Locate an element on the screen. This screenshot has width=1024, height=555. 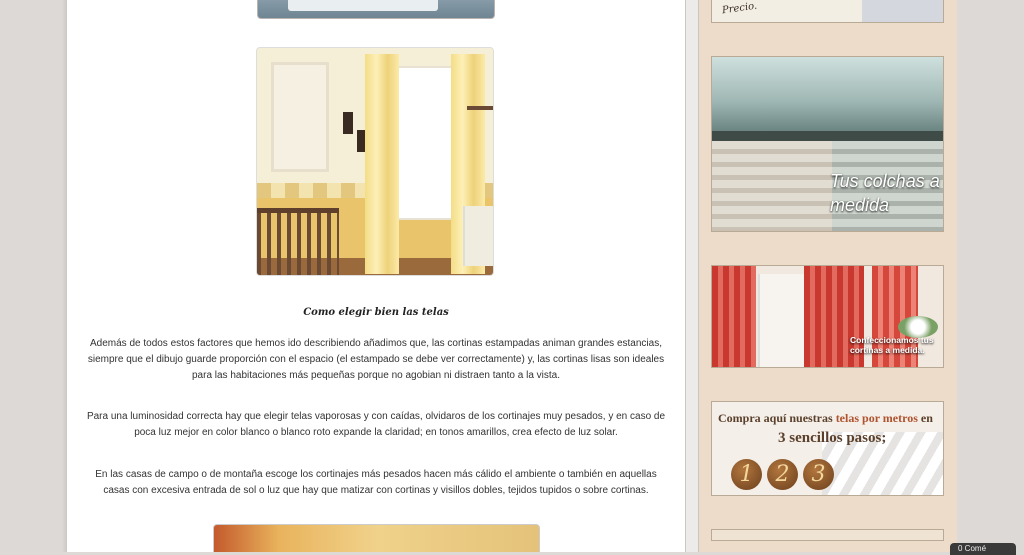
step-3-badge: 3 is located at coordinates (818, 474).